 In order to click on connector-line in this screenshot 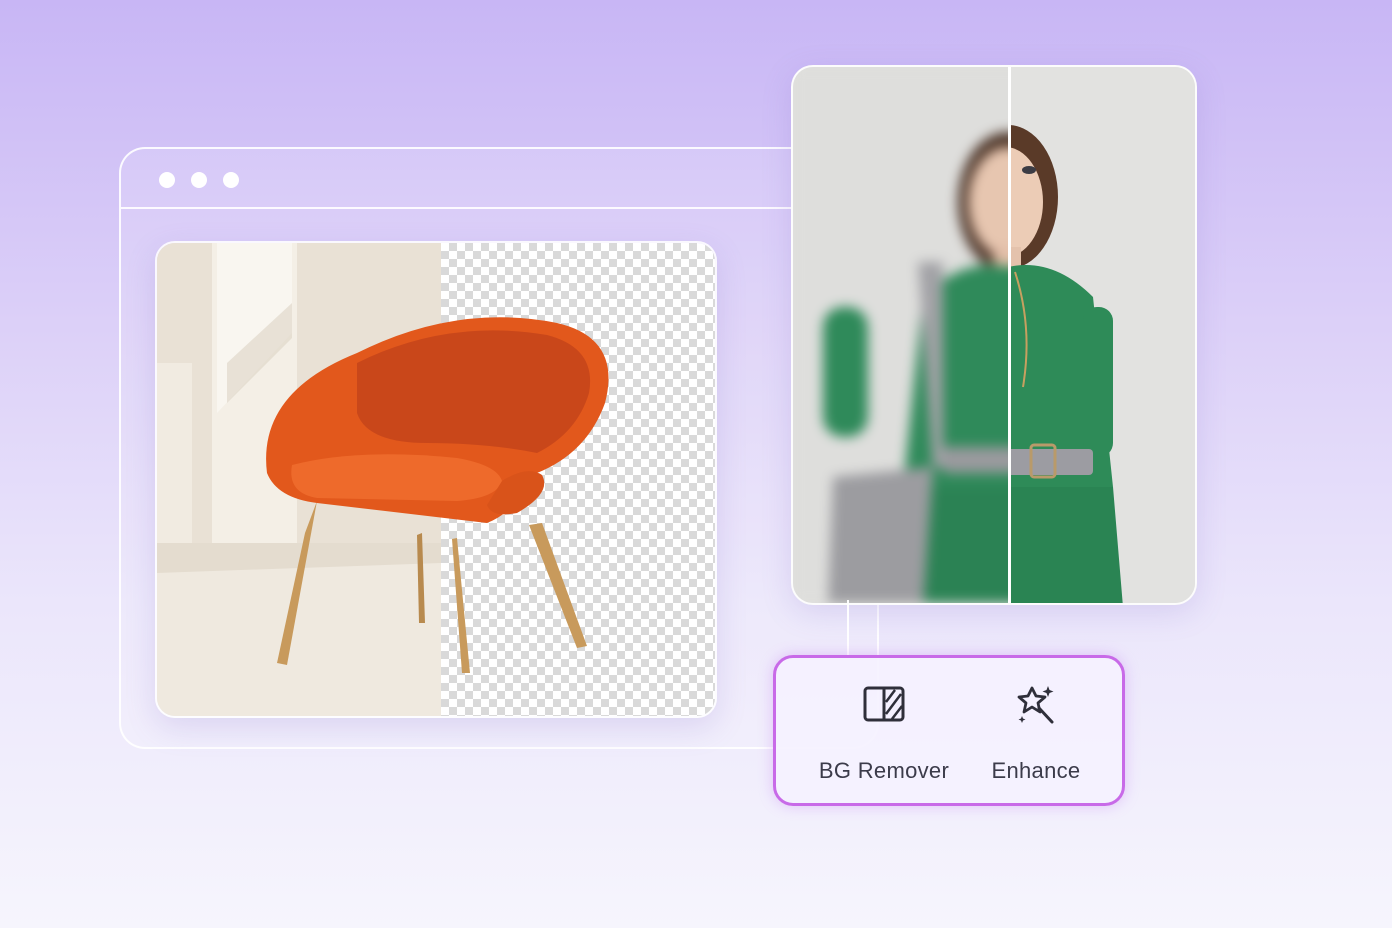, I will do `click(848, 629)`.